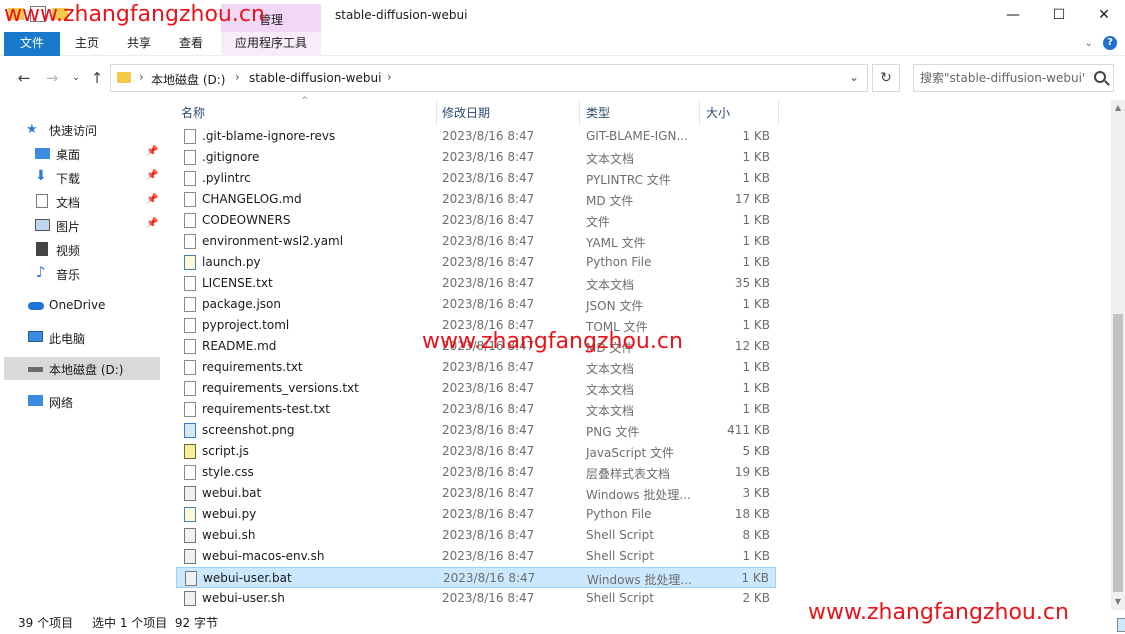 This screenshot has width=1125, height=634. What do you see at coordinates (1013, 15) in the screenshot?
I see `minimize-button: —` at bounding box center [1013, 15].